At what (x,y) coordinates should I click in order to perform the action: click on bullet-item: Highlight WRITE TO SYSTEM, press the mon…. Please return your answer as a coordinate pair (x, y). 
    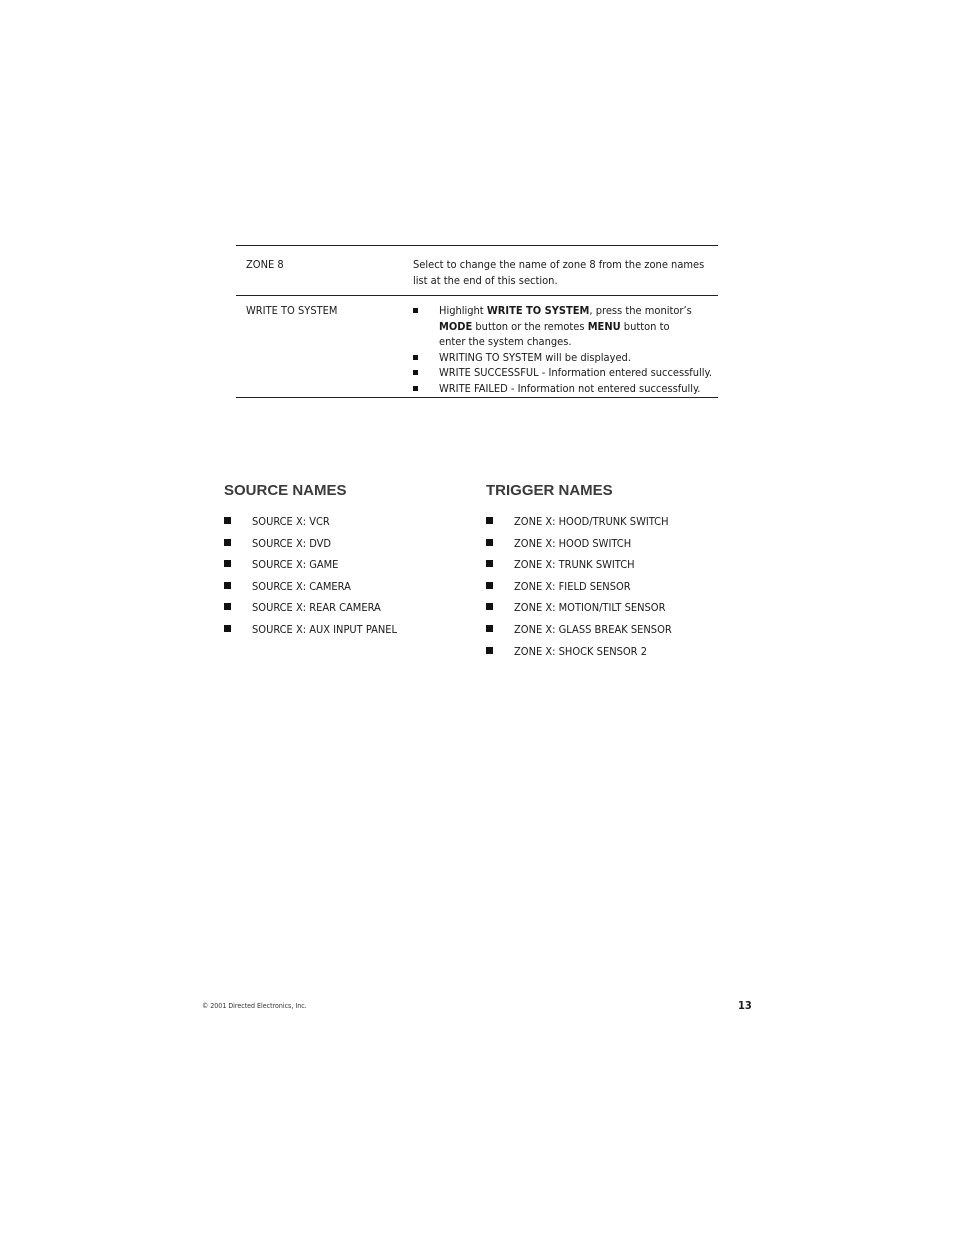
    Looking at the image, I should click on (565, 326).